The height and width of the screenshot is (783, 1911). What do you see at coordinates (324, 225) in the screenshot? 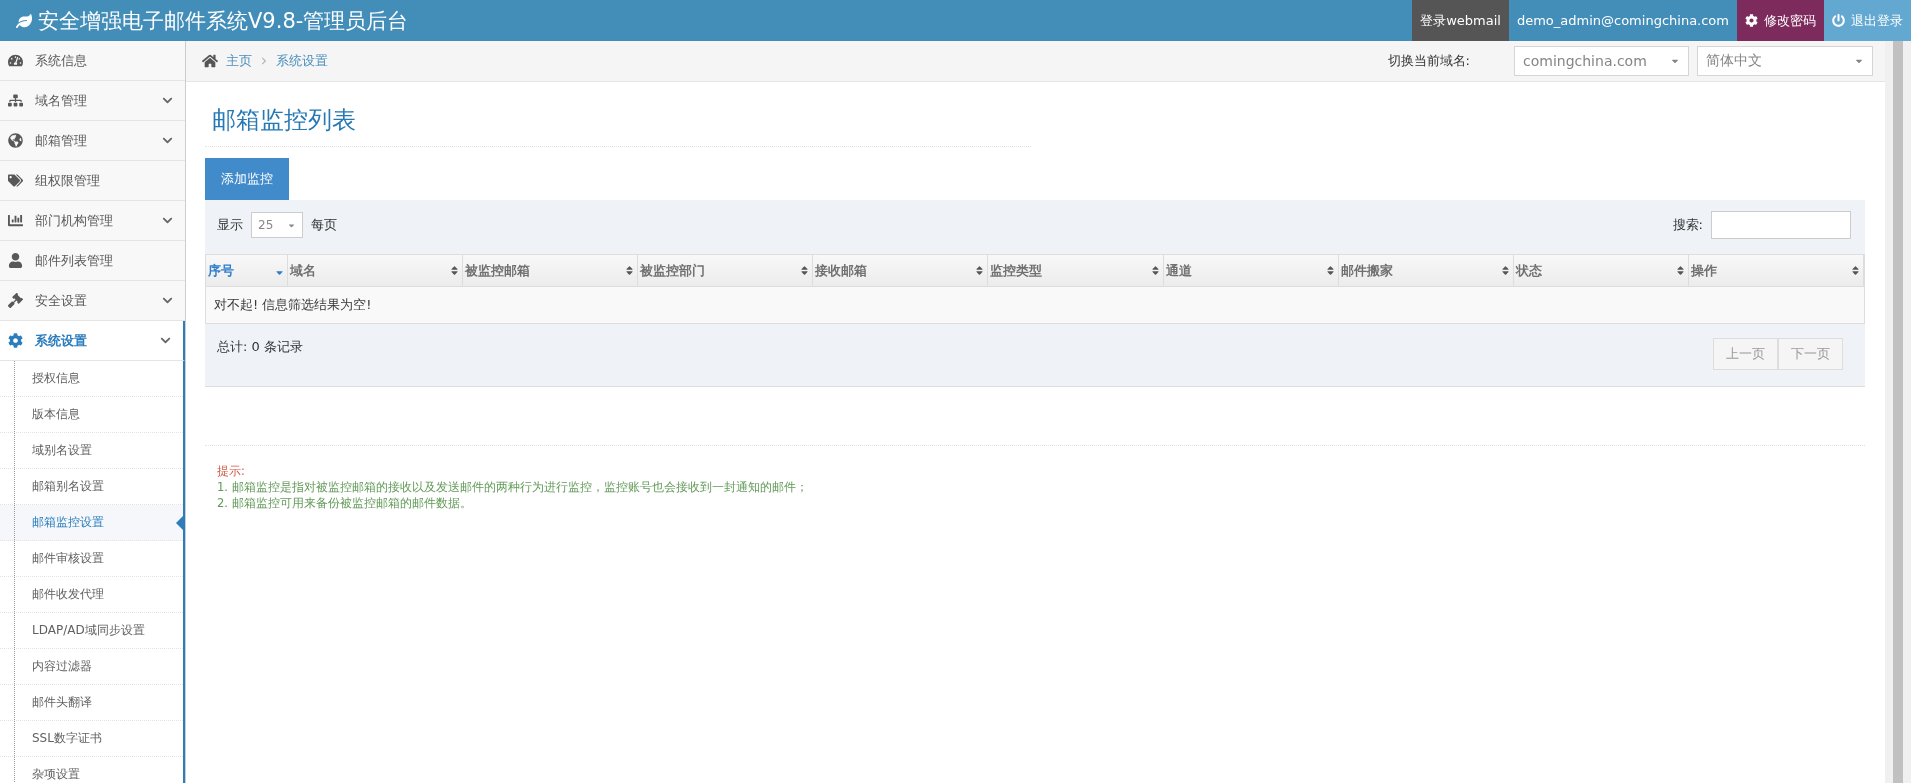
I see `per-page-label: 每页` at bounding box center [324, 225].